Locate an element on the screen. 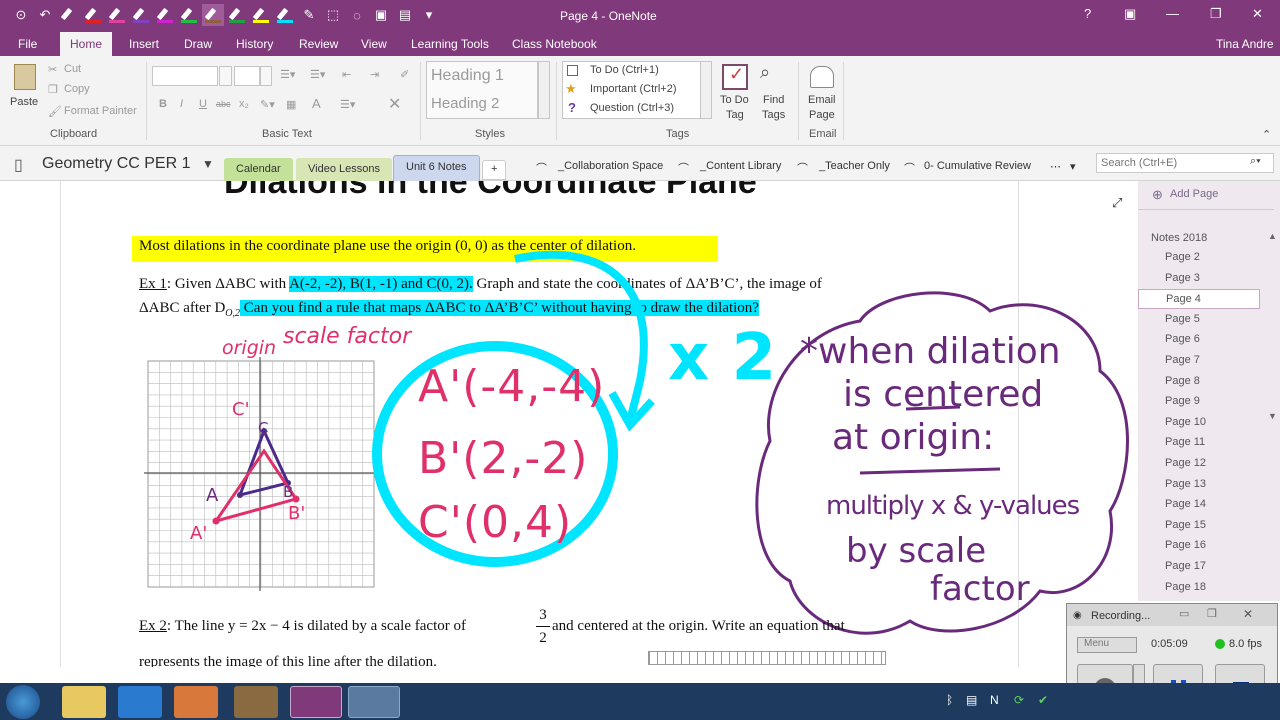 The width and height of the screenshot is (1280, 720). numbering-icon: ☰▾ is located at coordinates (317, 74).